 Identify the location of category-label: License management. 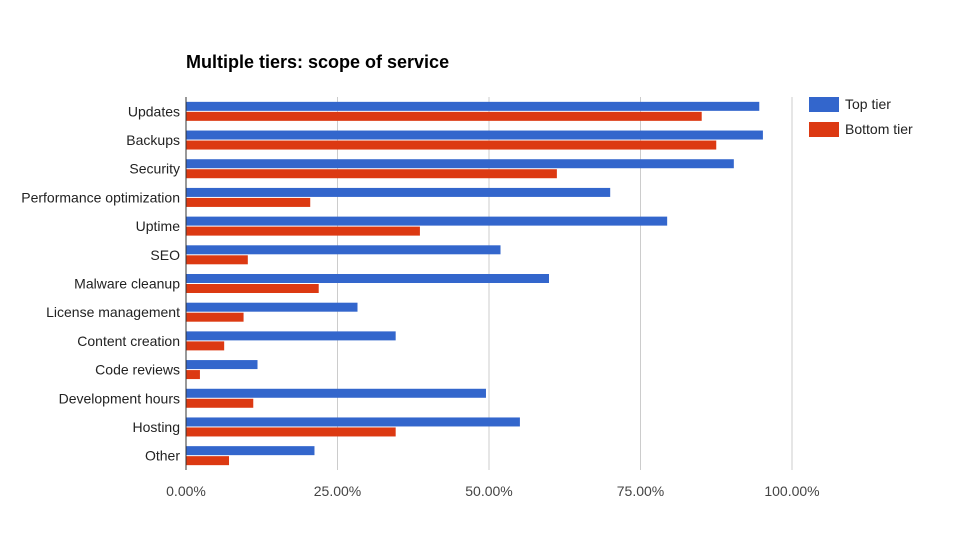
(113, 312).